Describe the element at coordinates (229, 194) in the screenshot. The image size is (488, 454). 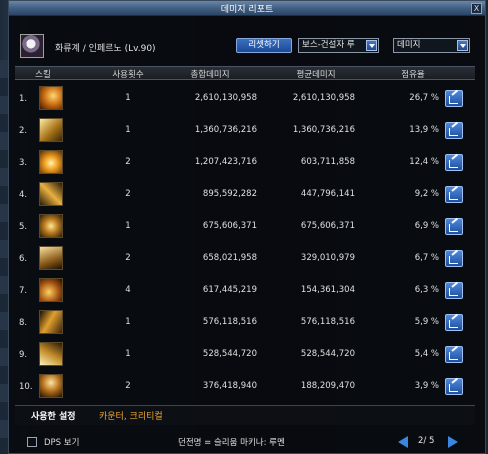
I see `row-total-damage: 895,592,282` at that location.